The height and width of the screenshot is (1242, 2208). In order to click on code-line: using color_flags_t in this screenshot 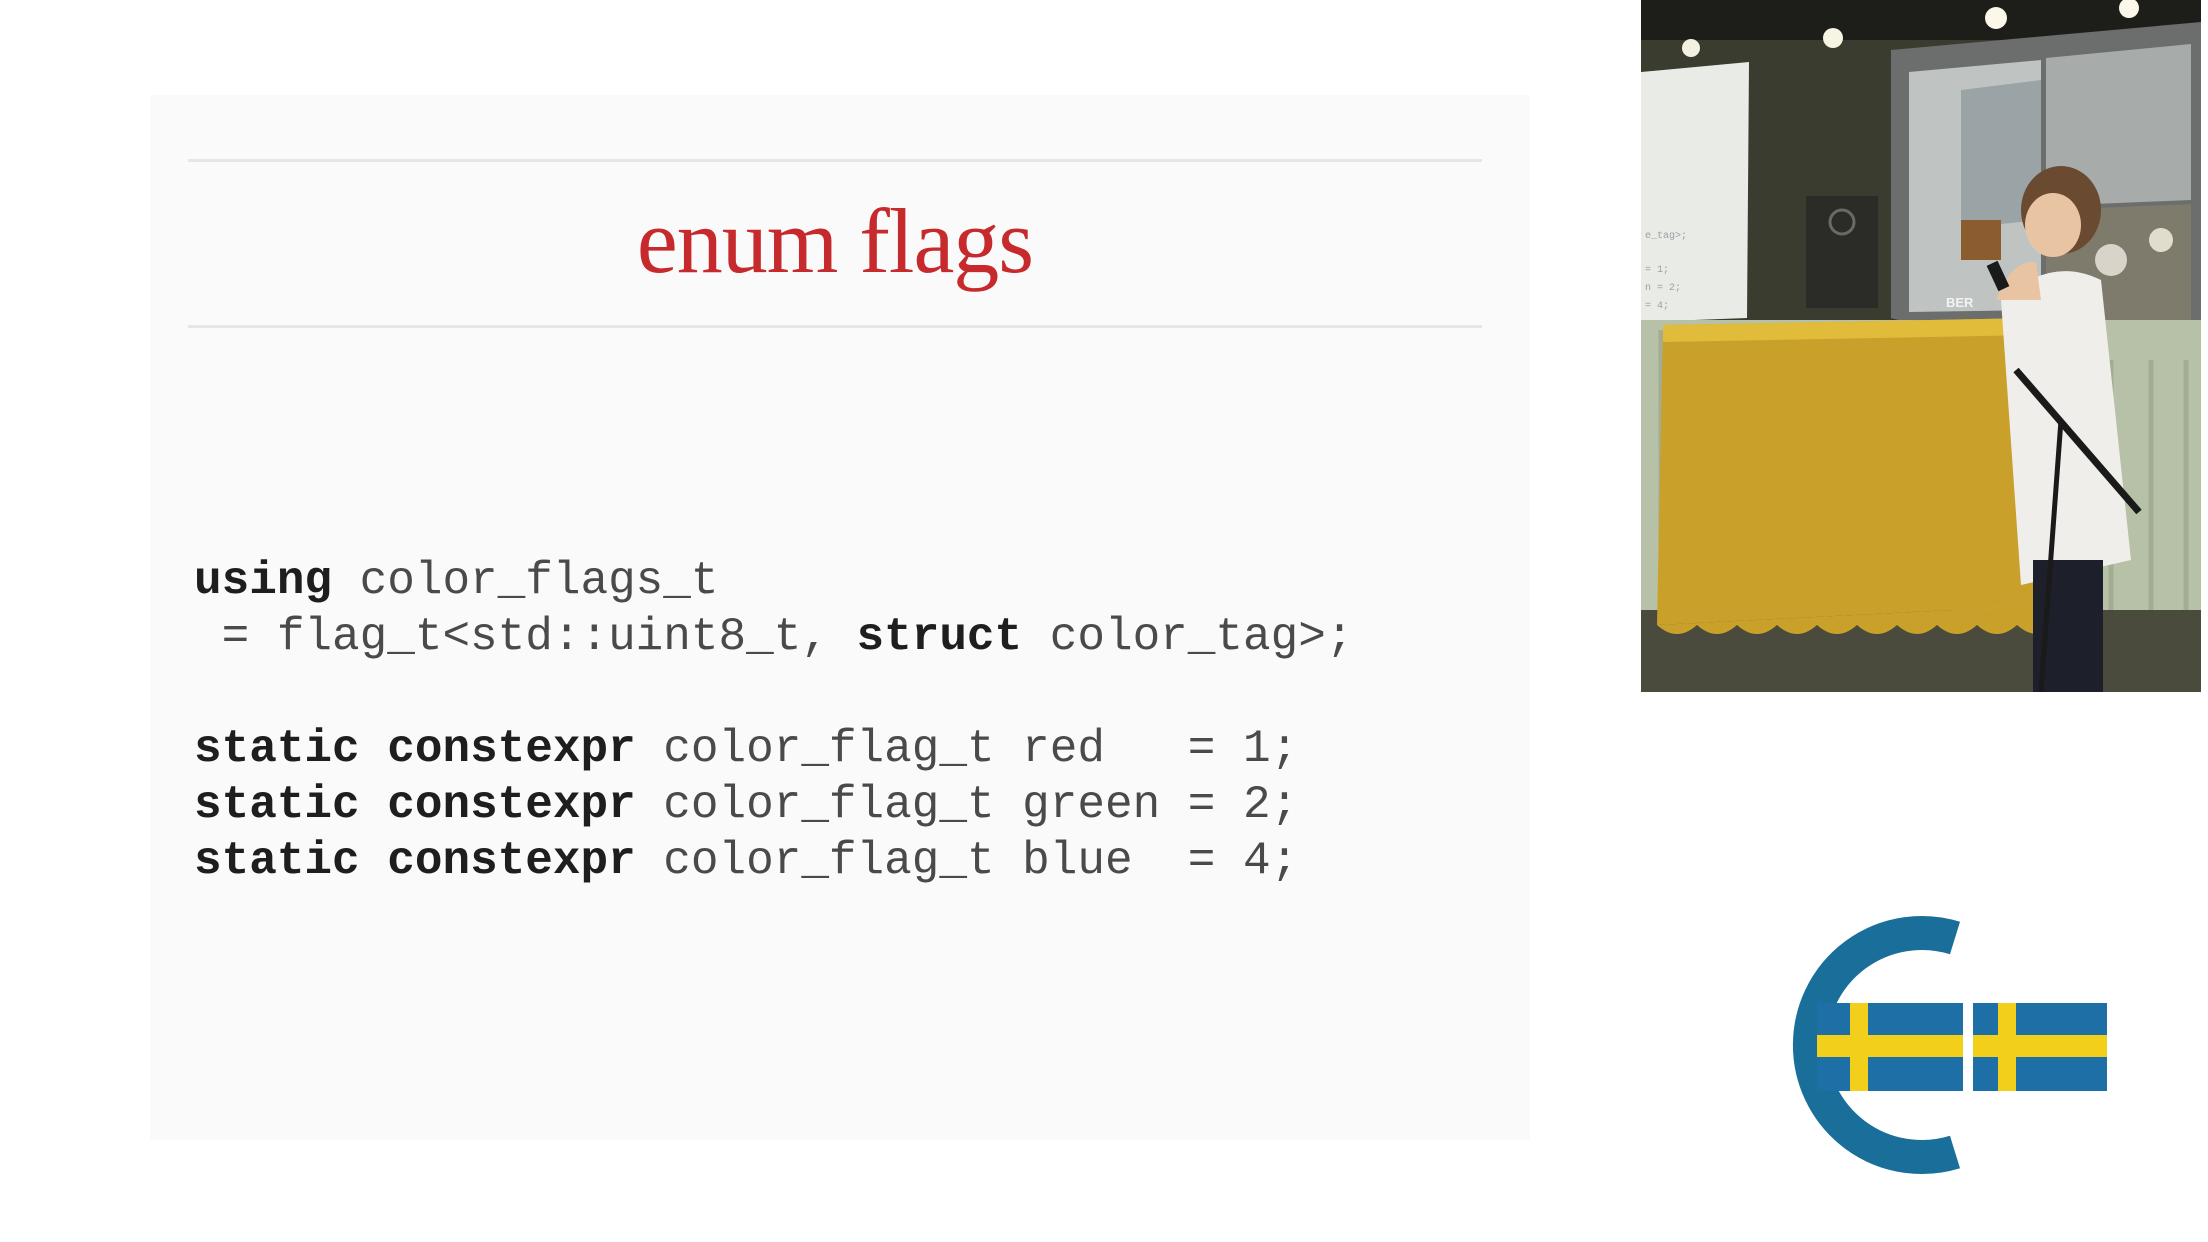, I will do `click(773, 581)`.